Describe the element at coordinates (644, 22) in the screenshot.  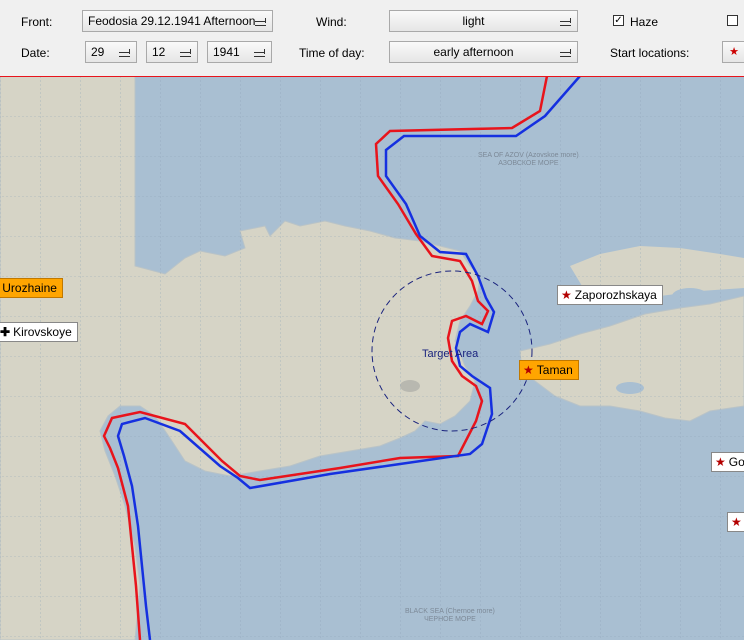
I see `haze-label: Haze` at that location.